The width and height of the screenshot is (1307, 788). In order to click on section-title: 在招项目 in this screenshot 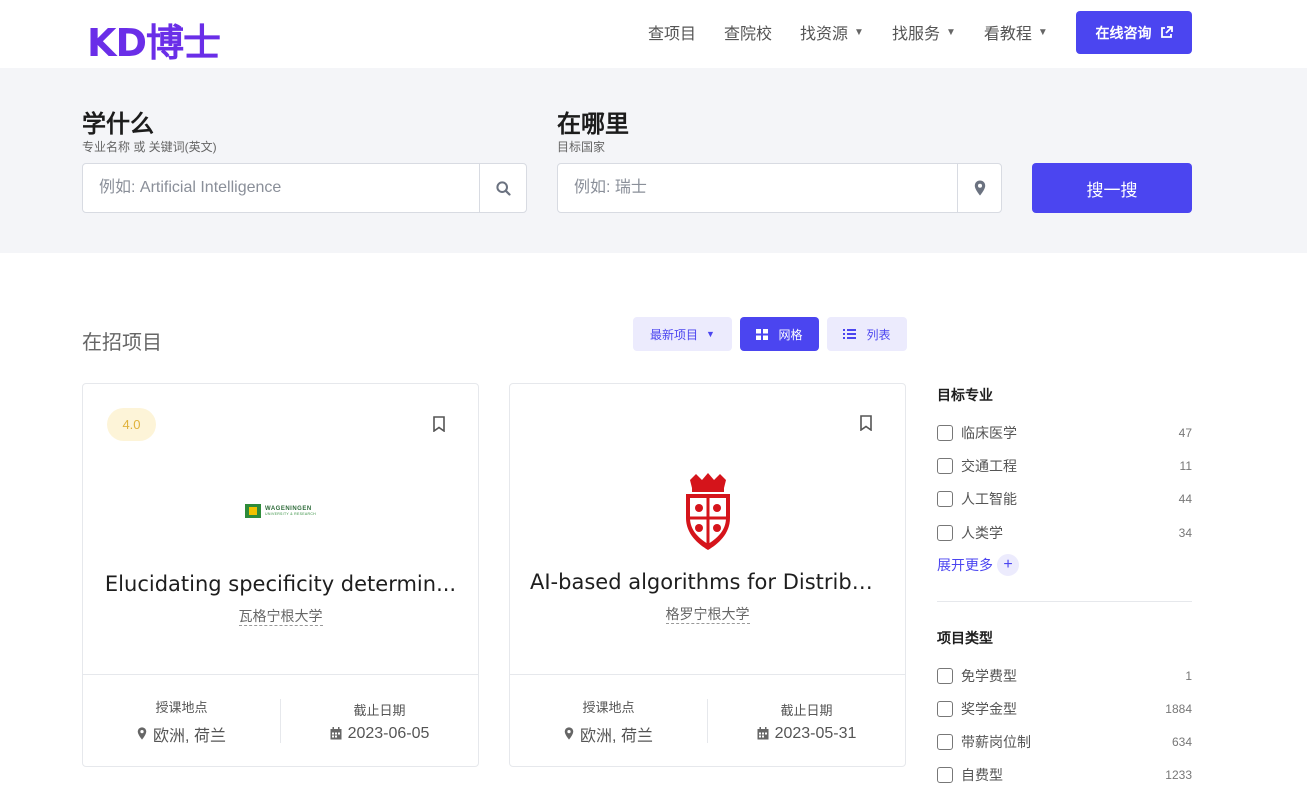, I will do `click(122, 343)`.